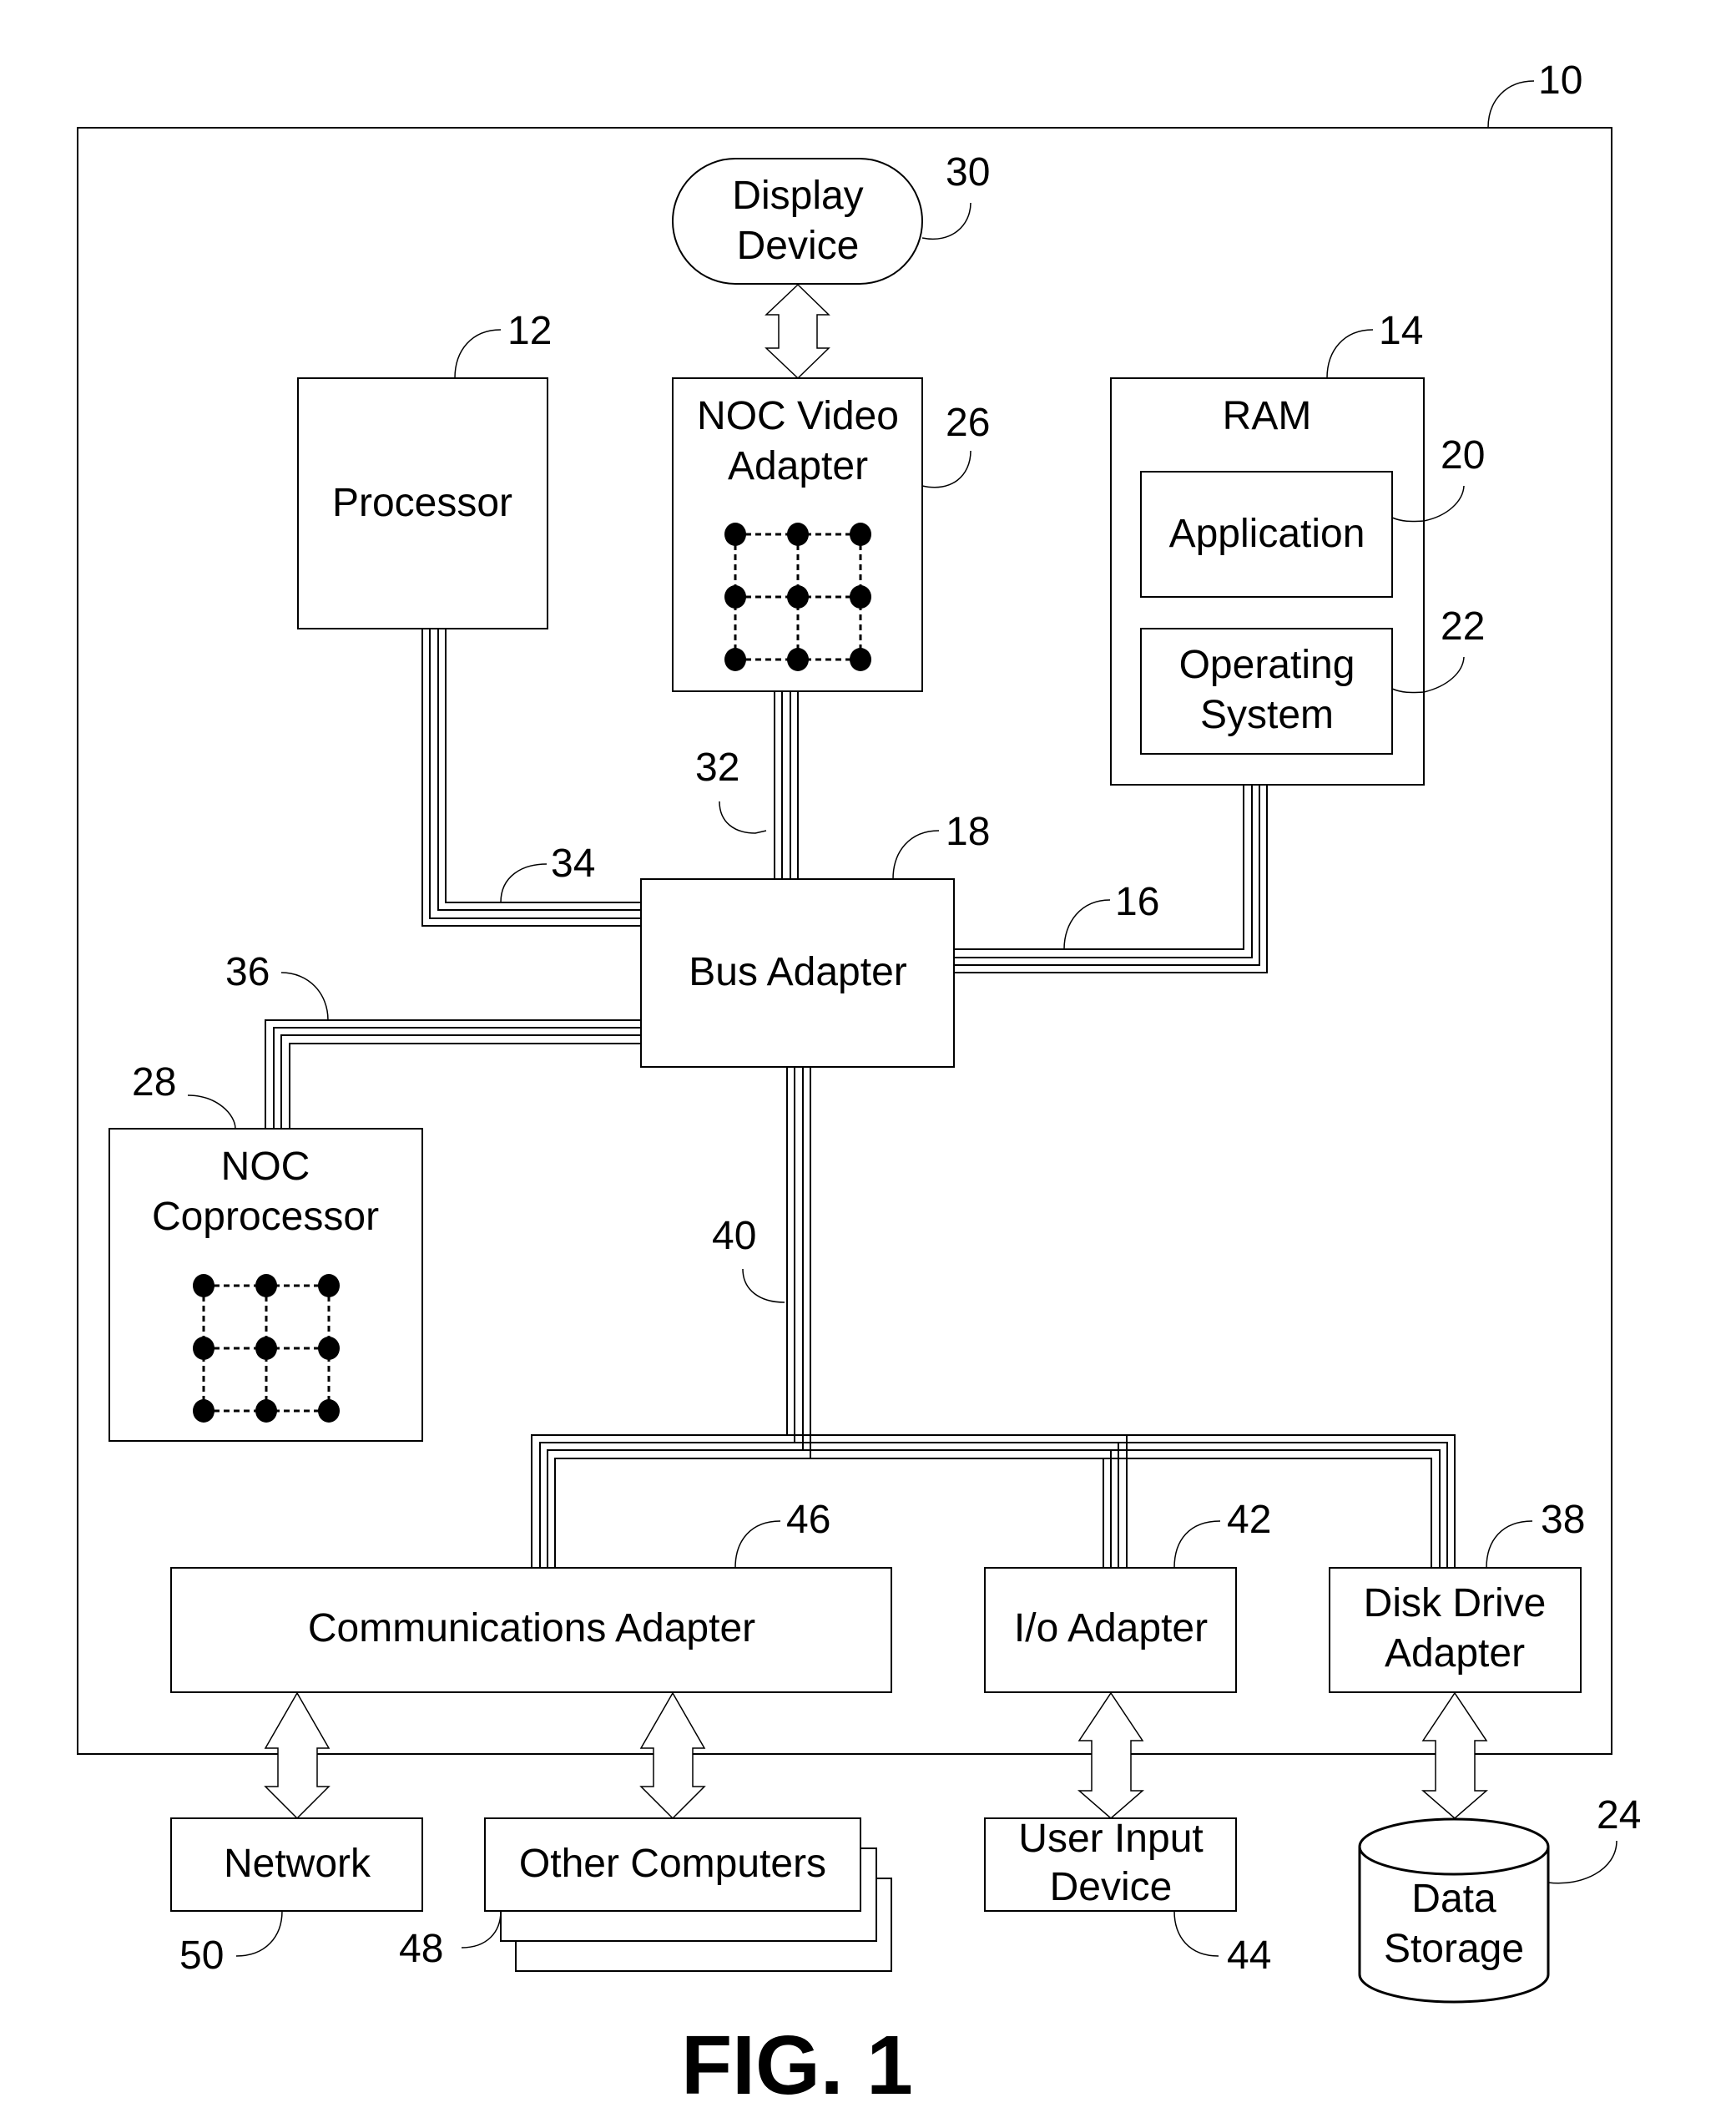  I want to click on ref-label-data-storage: 24, so click(1619, 1815).